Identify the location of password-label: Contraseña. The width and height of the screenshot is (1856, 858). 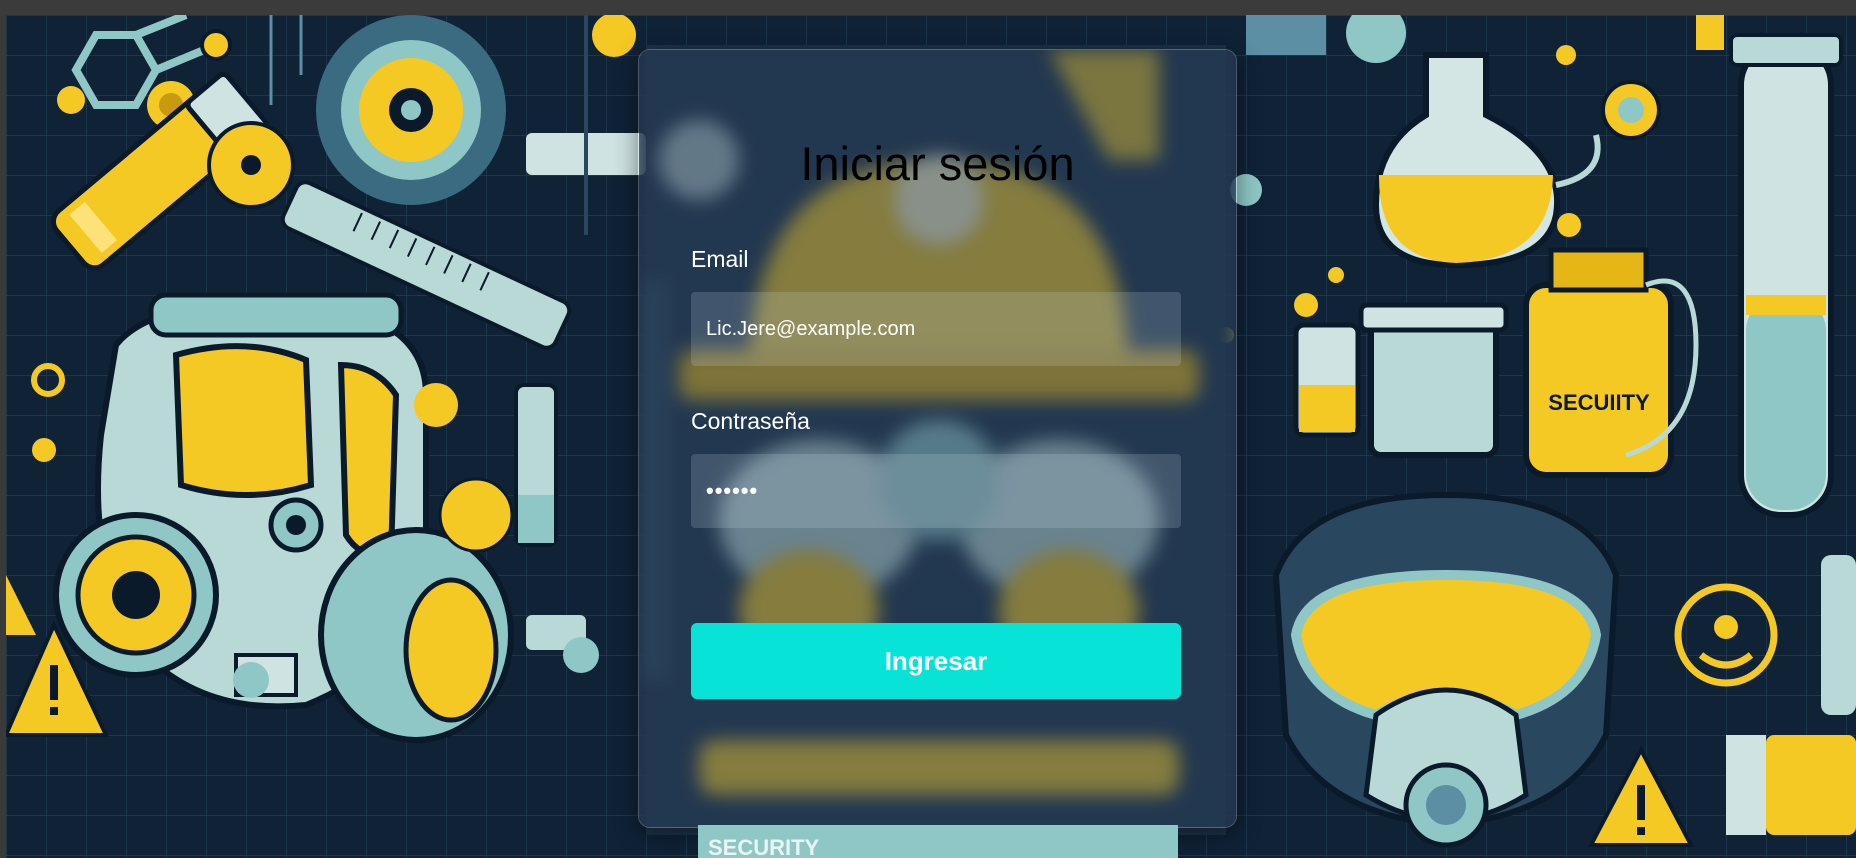
(750, 421).